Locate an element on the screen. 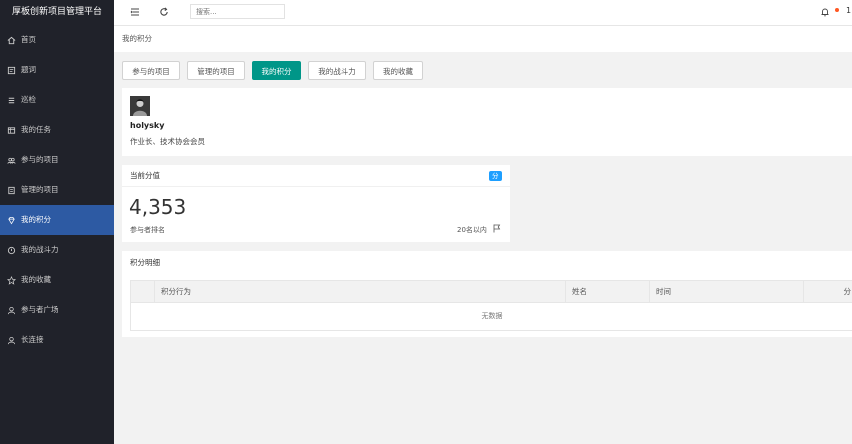 The height and width of the screenshot is (444, 852). sidebar-item-label: 长连接 is located at coordinates (32, 339).